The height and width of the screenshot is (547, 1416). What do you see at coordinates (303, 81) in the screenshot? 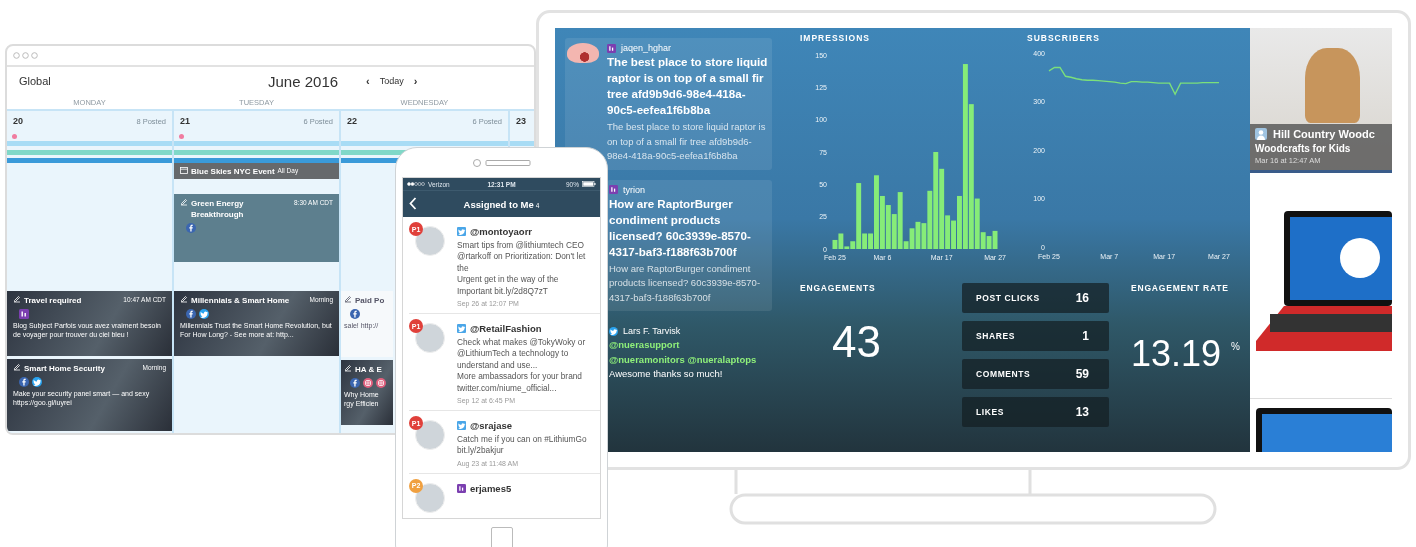
I see `month-title: June 2016` at bounding box center [303, 81].